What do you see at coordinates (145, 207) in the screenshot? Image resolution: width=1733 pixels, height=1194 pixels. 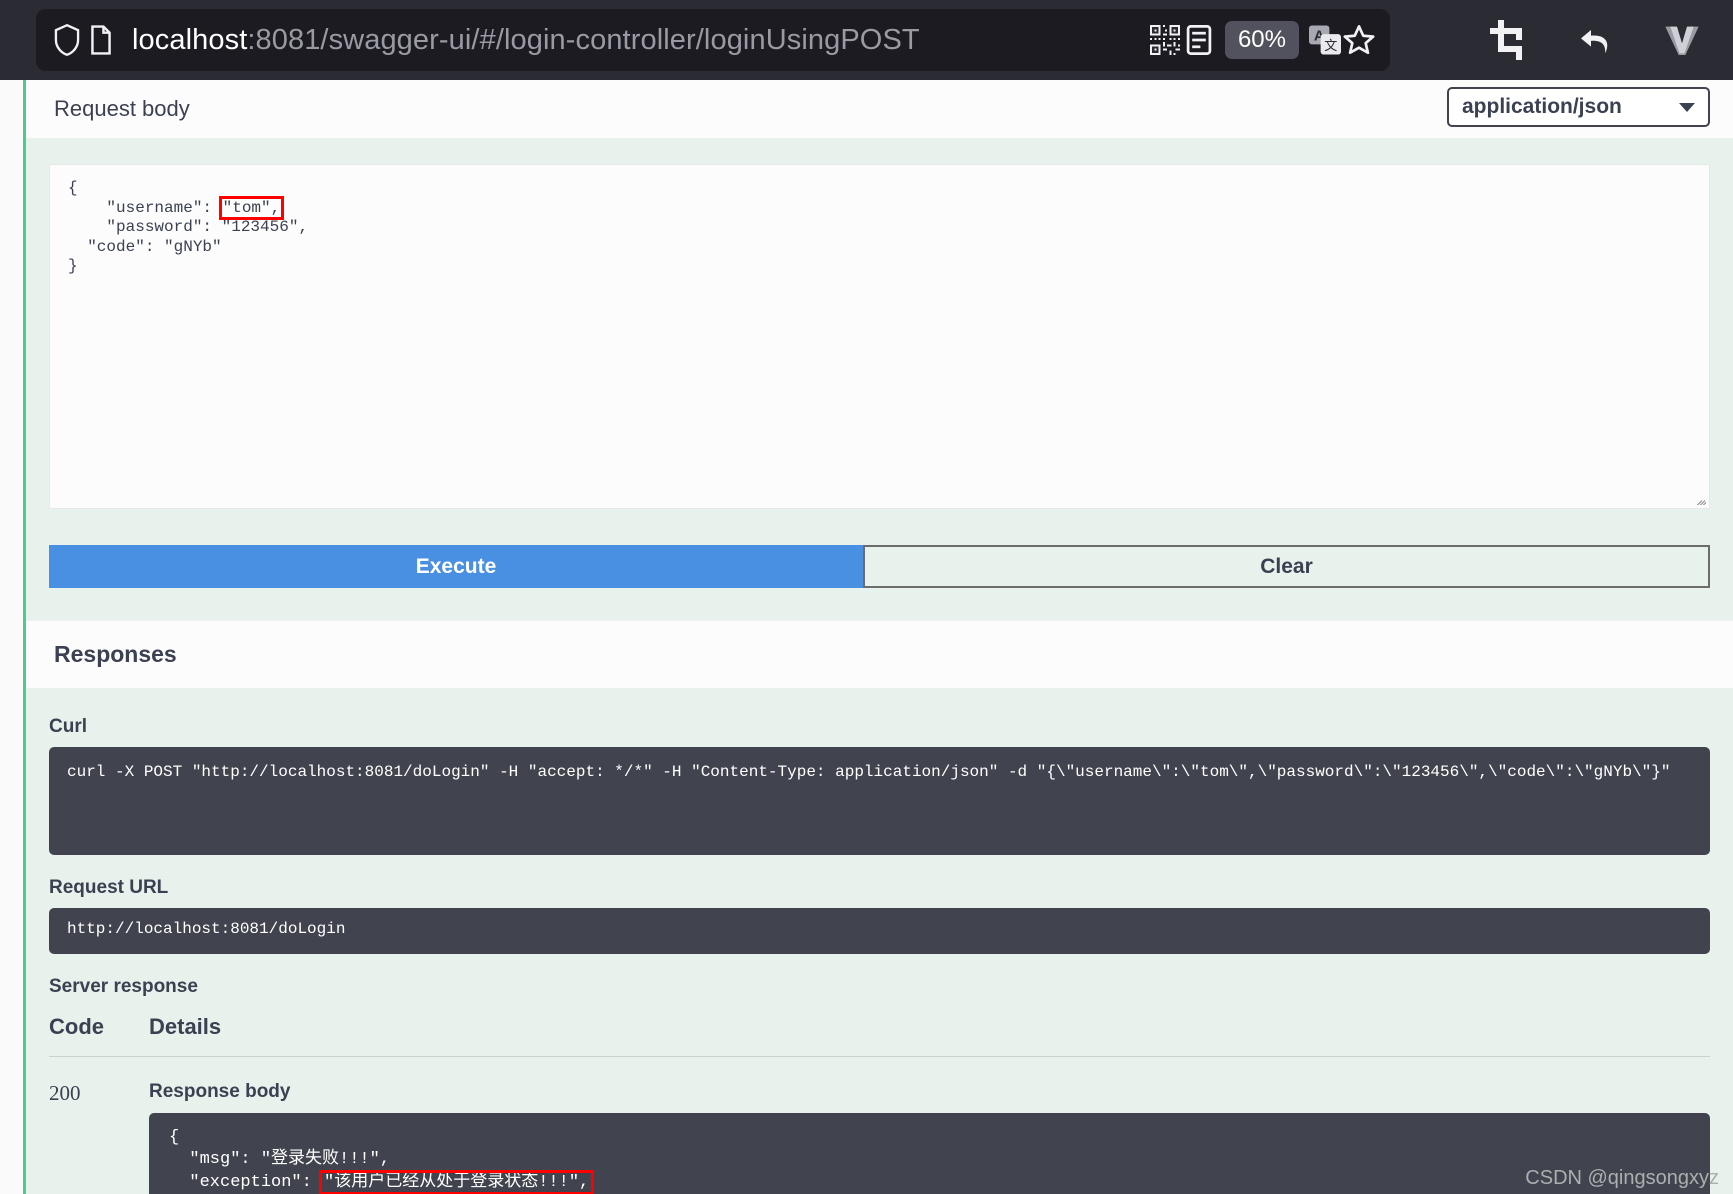 I see `json-line-2-key: "username":` at bounding box center [145, 207].